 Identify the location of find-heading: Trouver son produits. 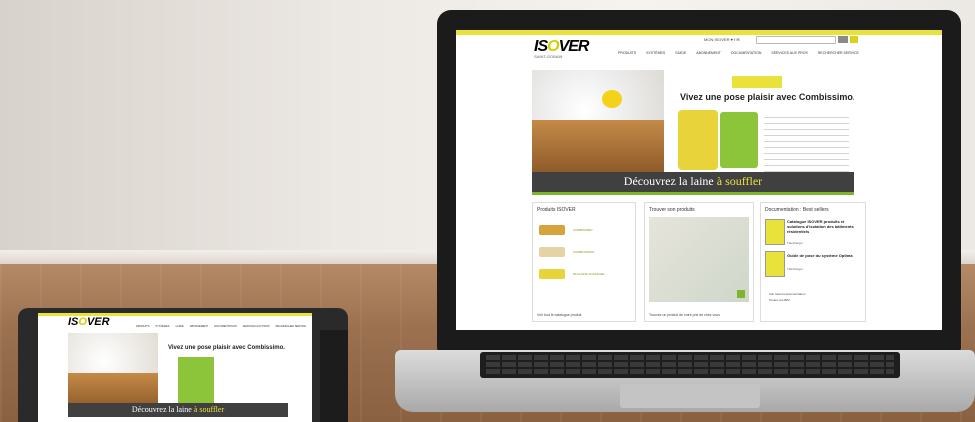
(672, 210).